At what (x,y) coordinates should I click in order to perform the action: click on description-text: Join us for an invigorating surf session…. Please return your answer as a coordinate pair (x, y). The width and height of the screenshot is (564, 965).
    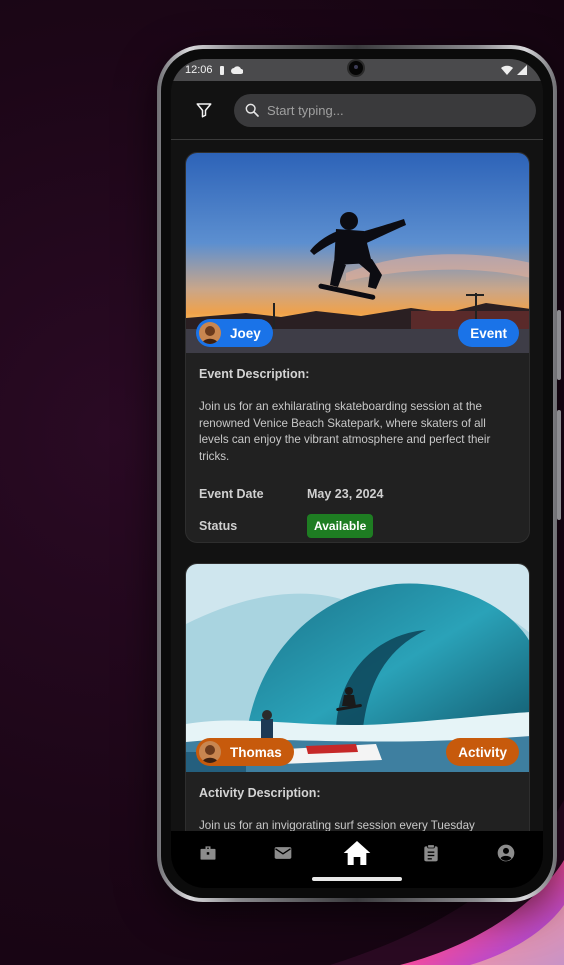
    Looking at the image, I should click on (337, 825).